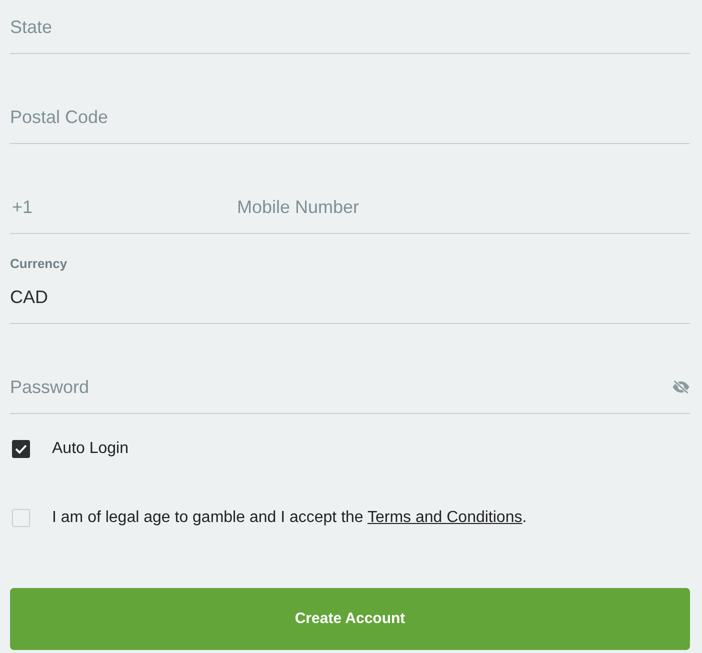  Describe the element at coordinates (350, 27) in the screenshot. I see `text-field: State` at that location.